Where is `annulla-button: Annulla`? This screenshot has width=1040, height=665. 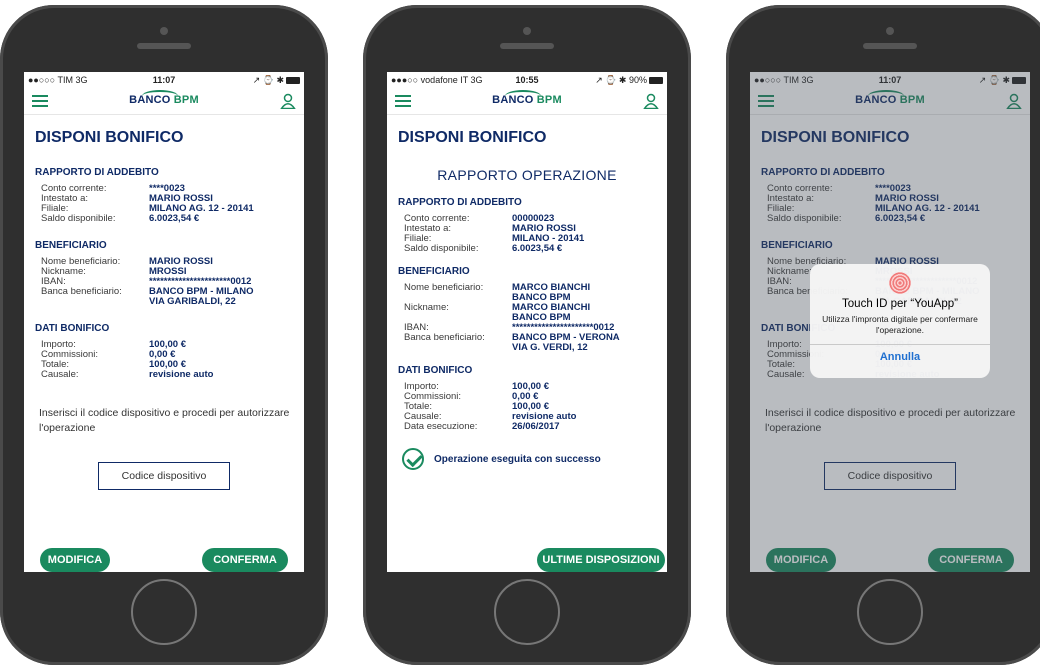
annulla-button: Annulla is located at coordinates (900, 357).